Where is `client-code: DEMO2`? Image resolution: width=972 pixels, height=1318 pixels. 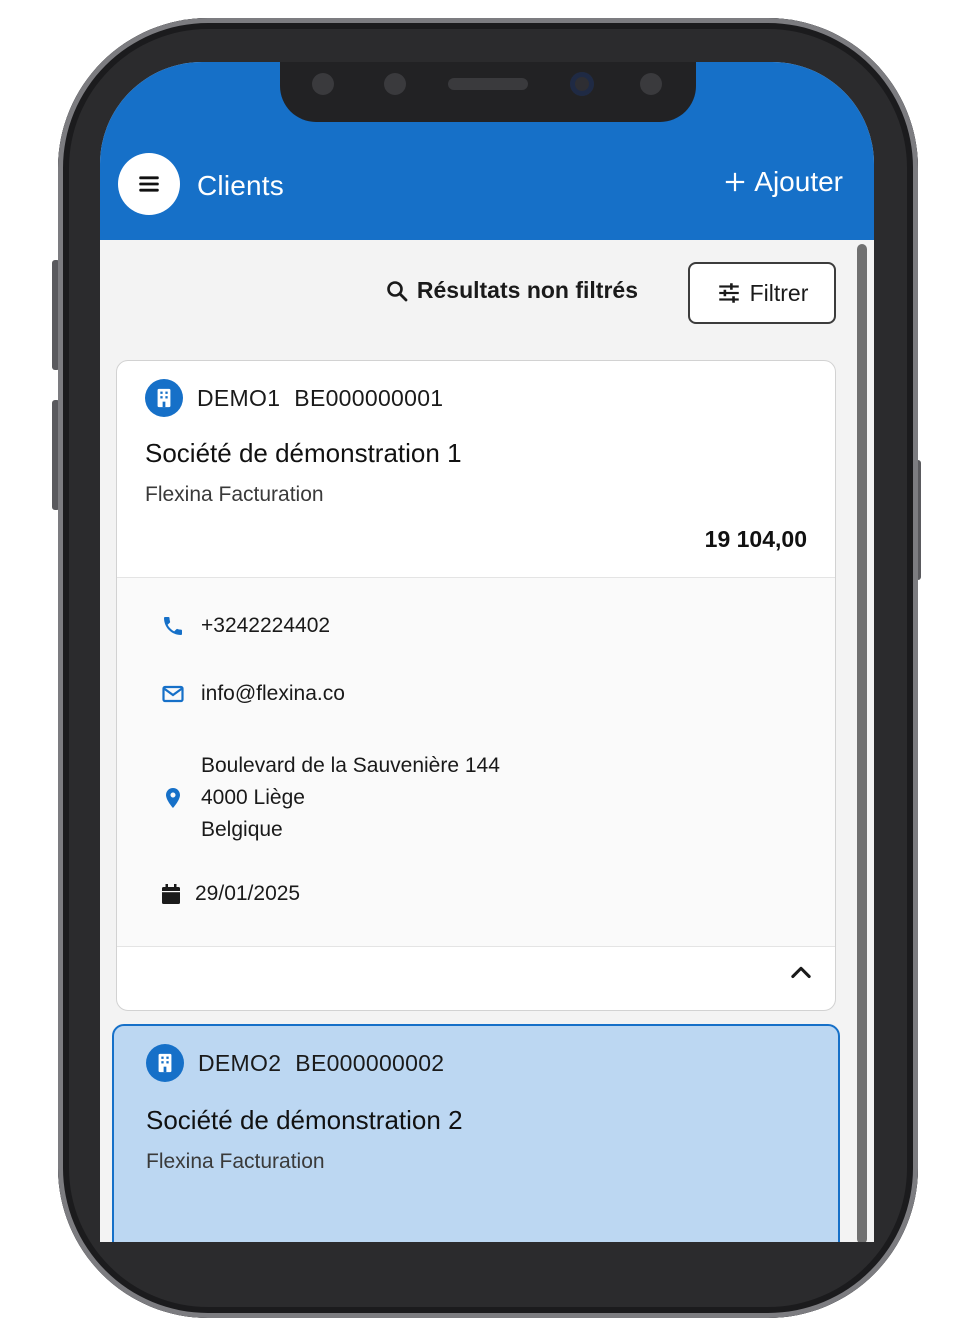 client-code: DEMO2 is located at coordinates (240, 1062).